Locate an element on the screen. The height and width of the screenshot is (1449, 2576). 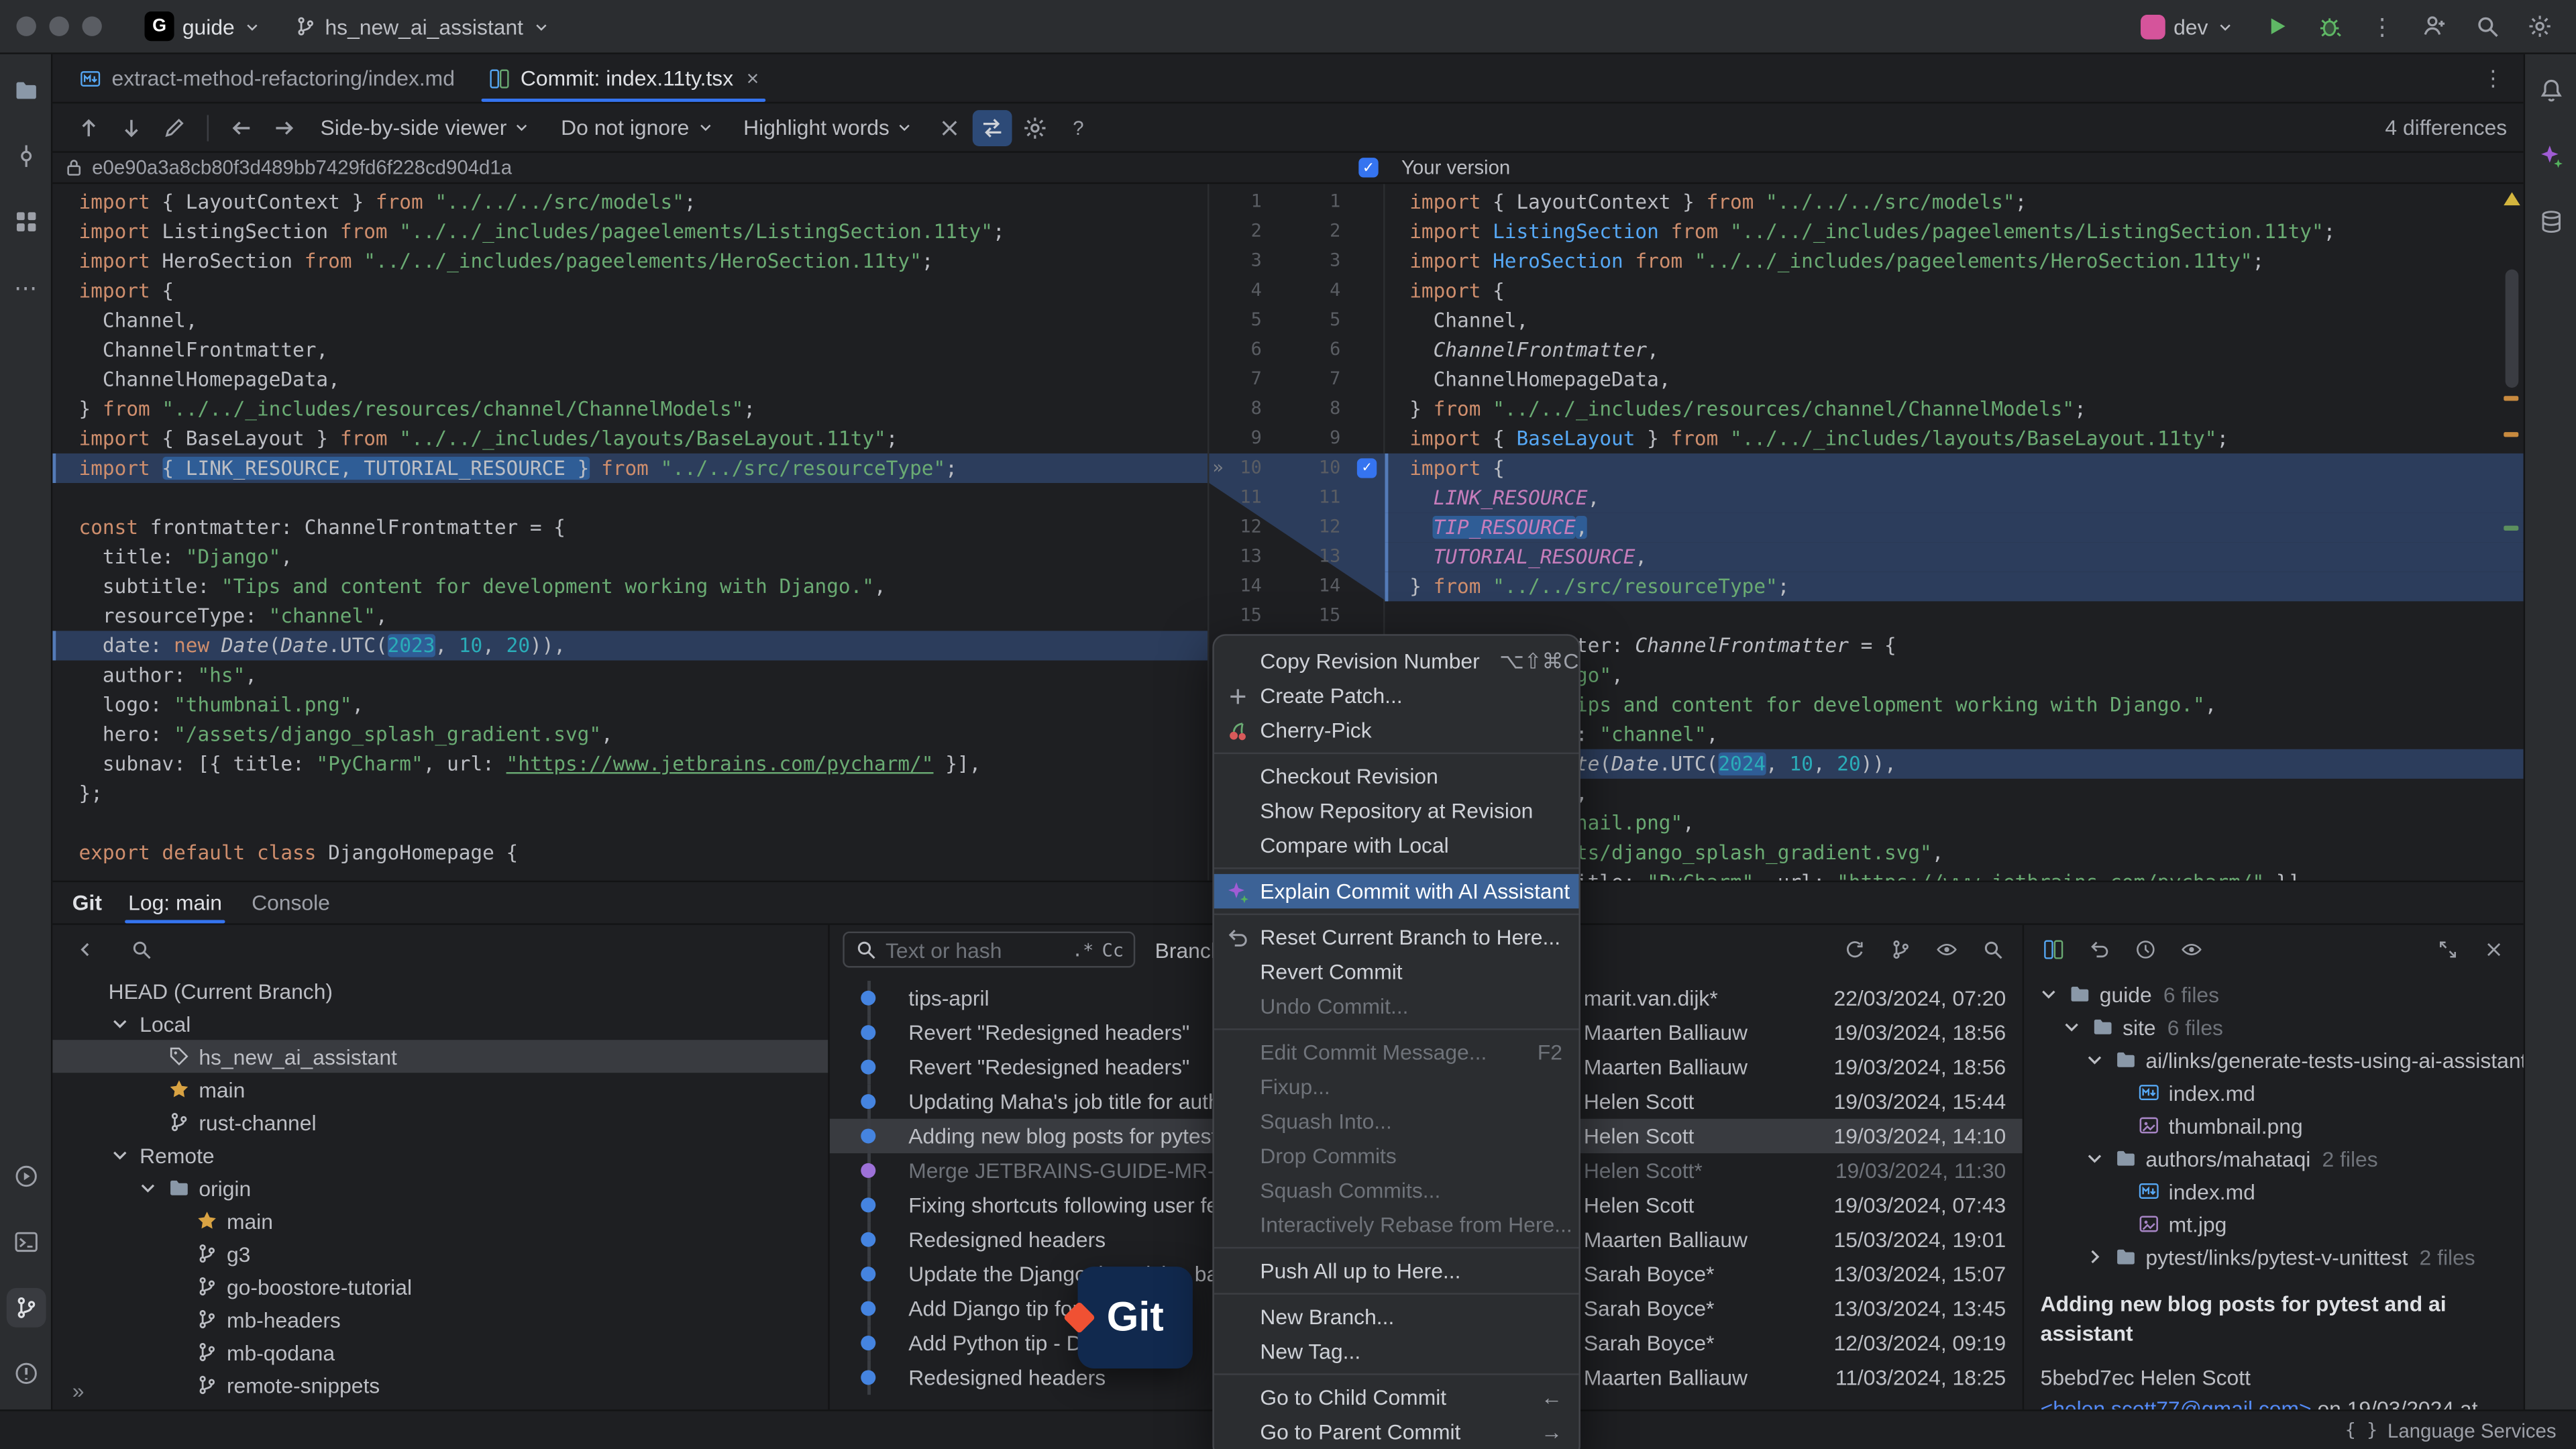
problems-tool-button is located at coordinates (26, 1373).